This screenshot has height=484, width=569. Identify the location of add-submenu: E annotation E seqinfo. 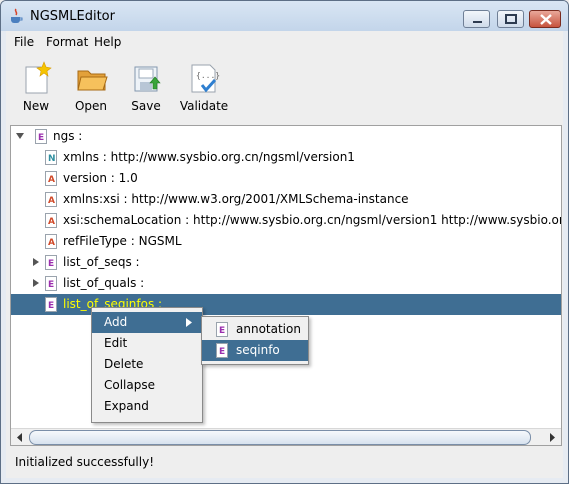
(255, 340).